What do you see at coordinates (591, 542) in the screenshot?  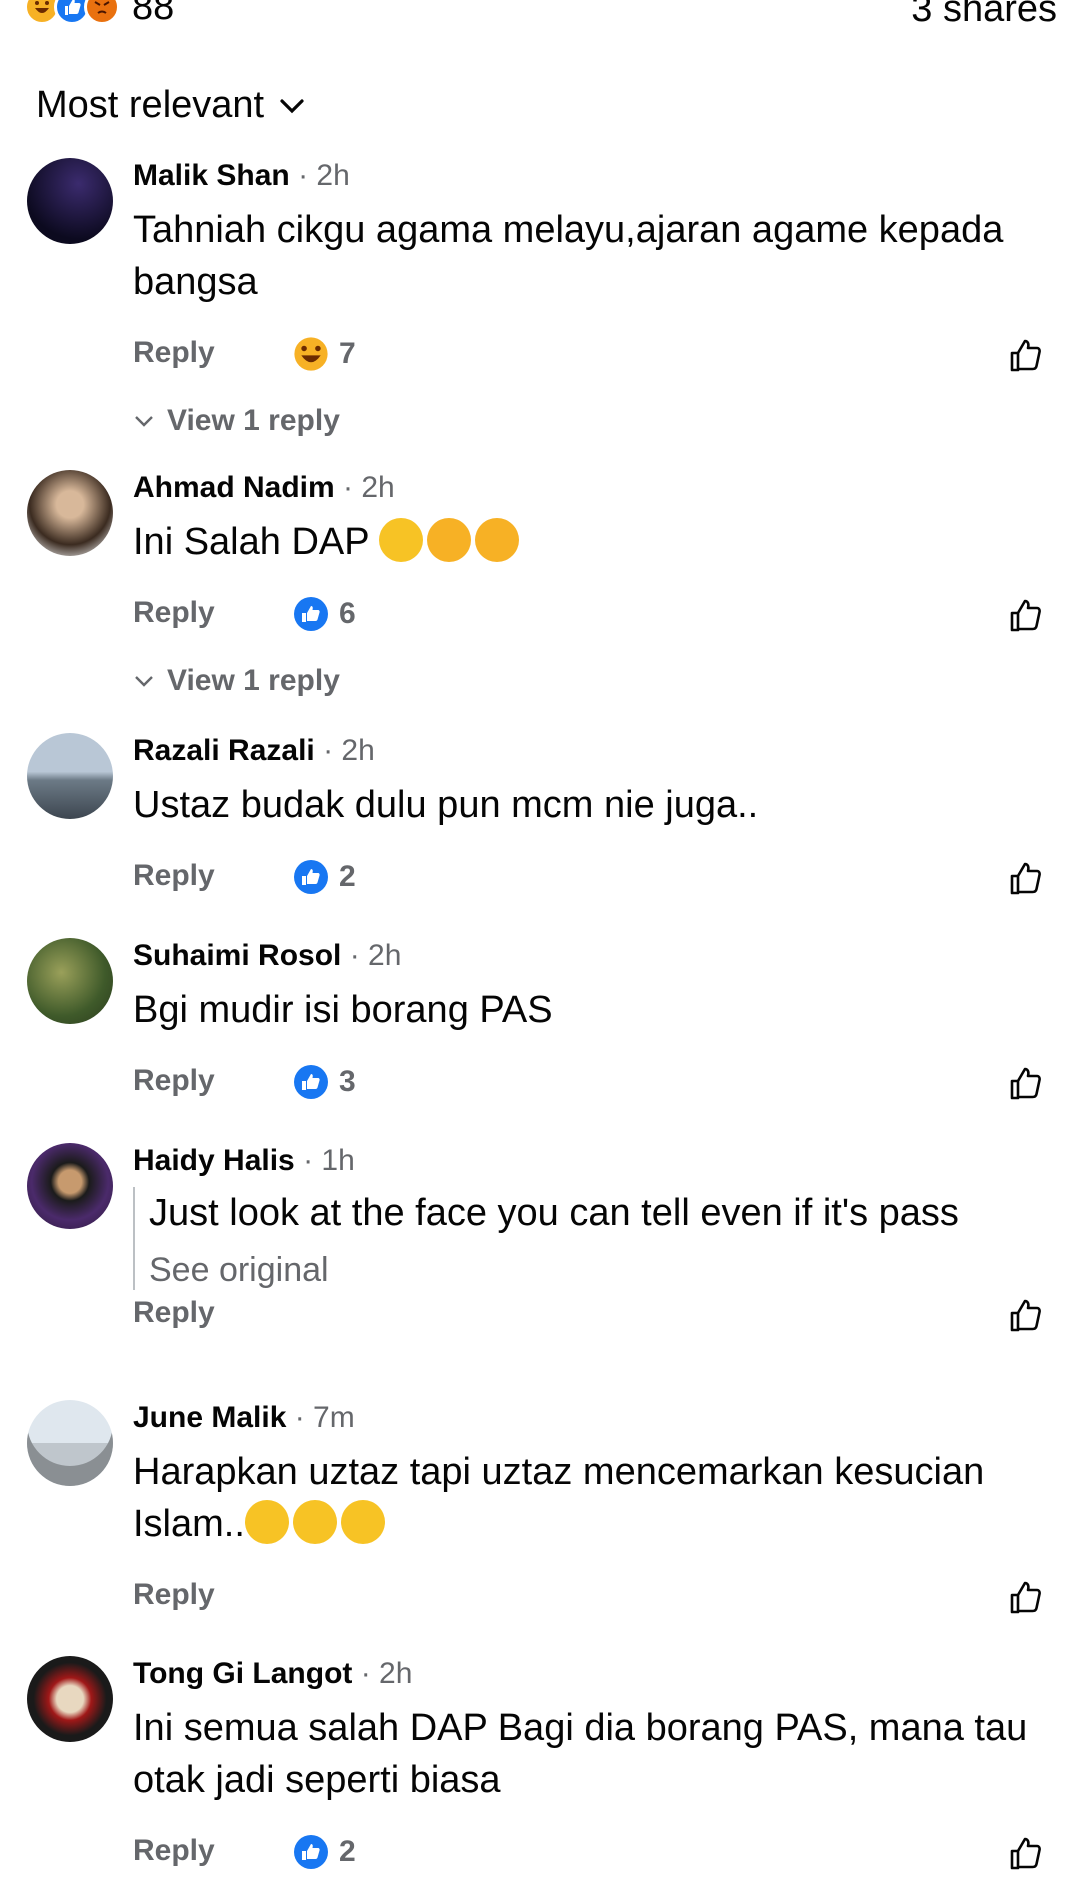 I see `comment-text: Ini Salah DAP` at bounding box center [591, 542].